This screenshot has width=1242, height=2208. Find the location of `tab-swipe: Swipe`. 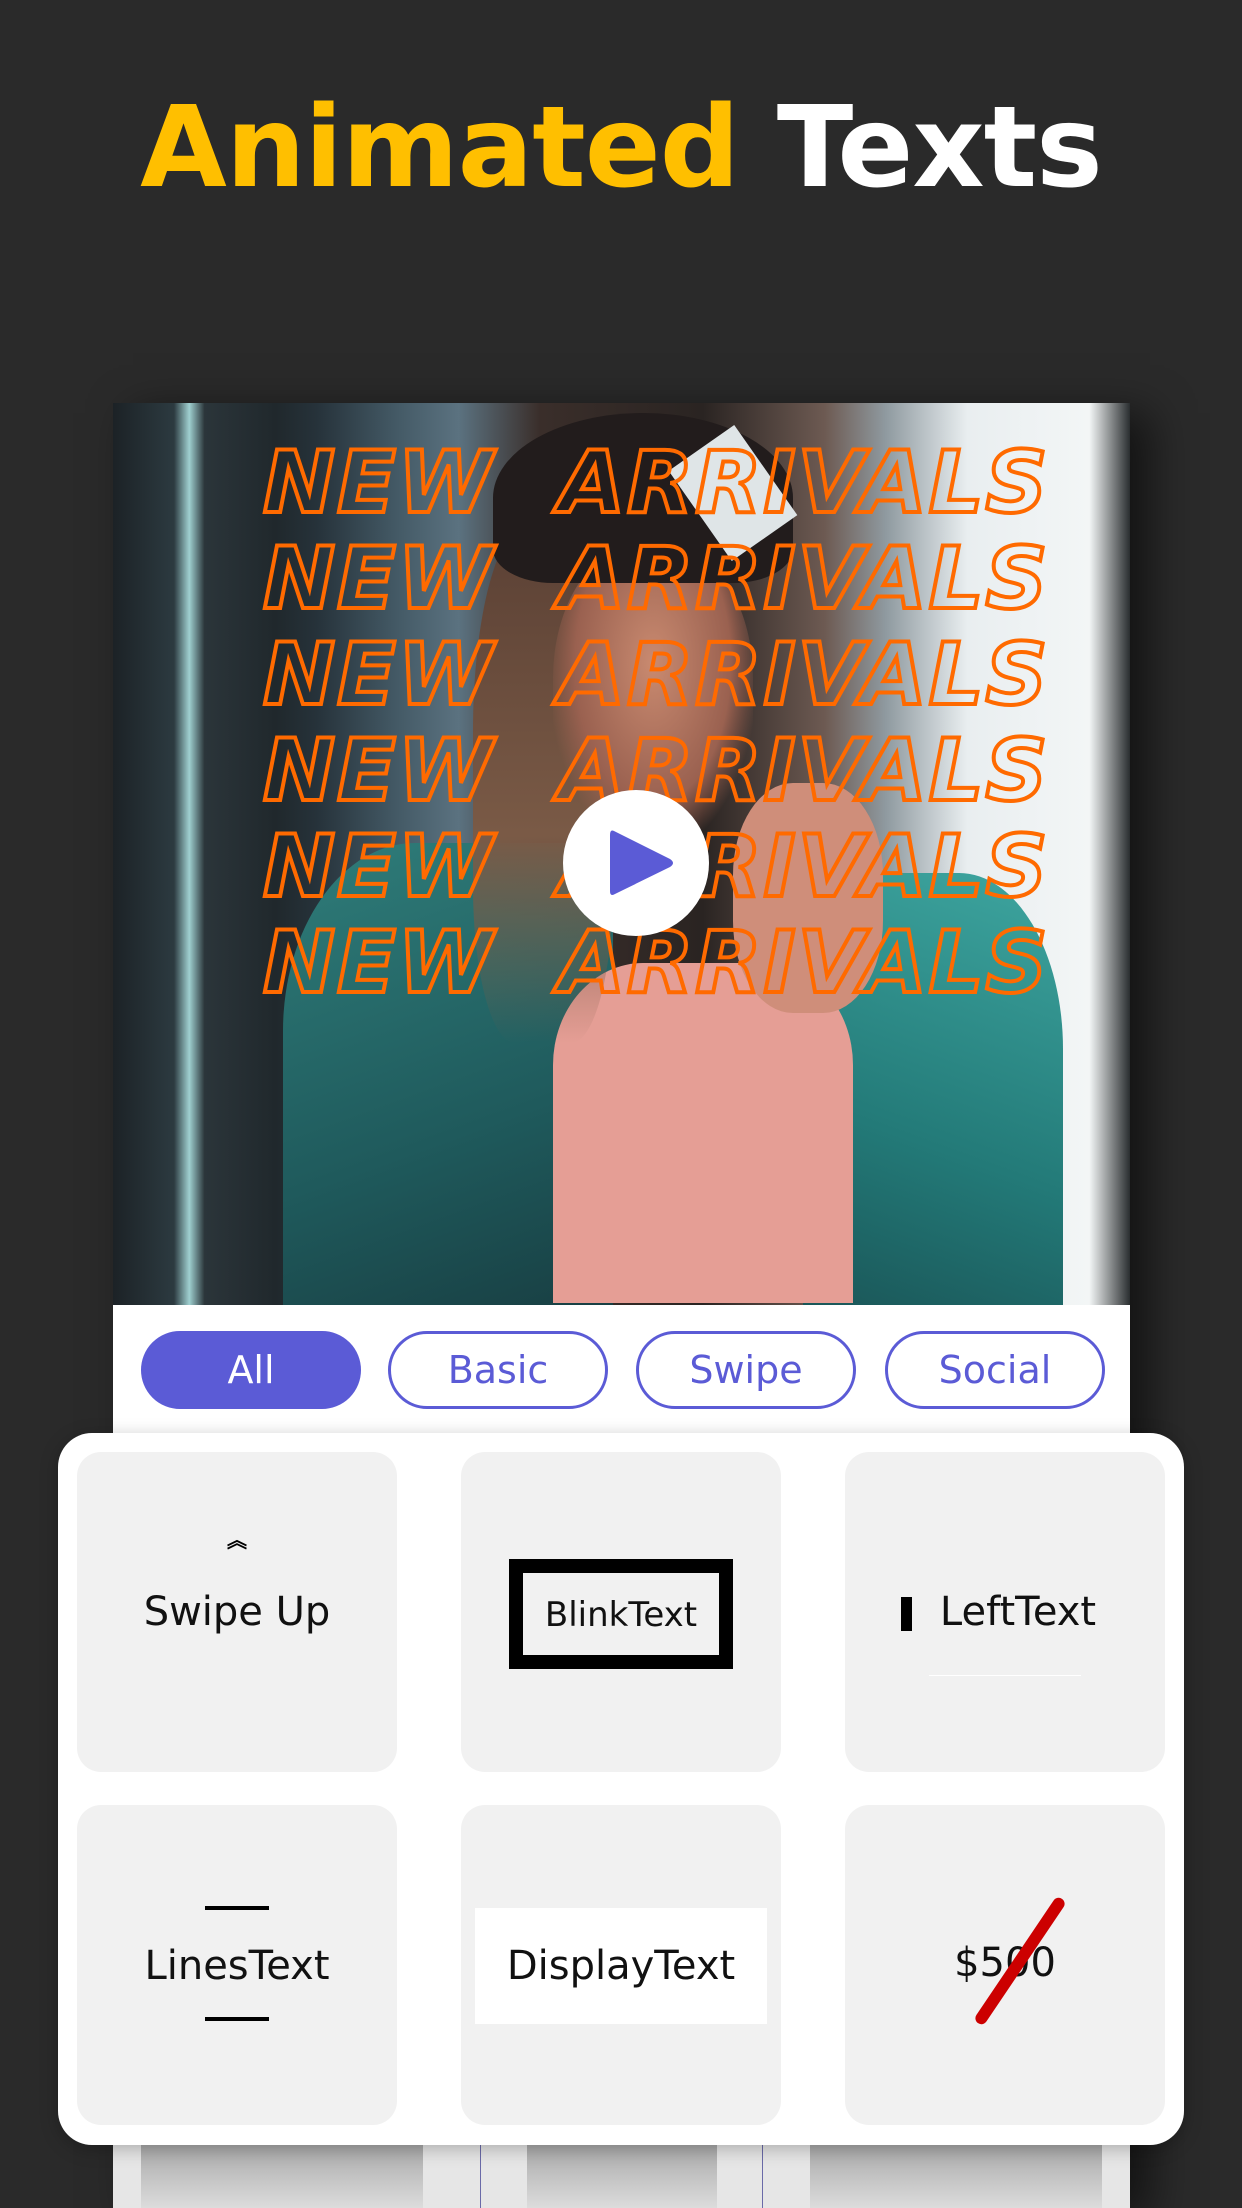

tab-swipe: Swipe is located at coordinates (746, 1370).